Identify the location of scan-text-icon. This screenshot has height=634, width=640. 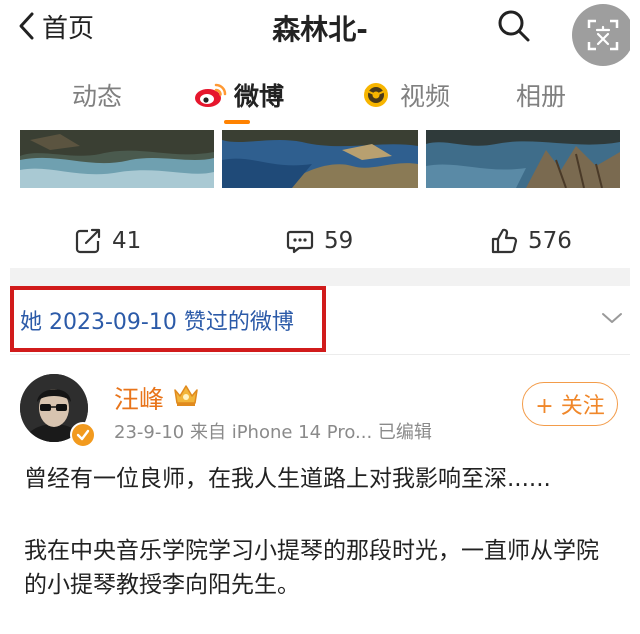
(603, 35).